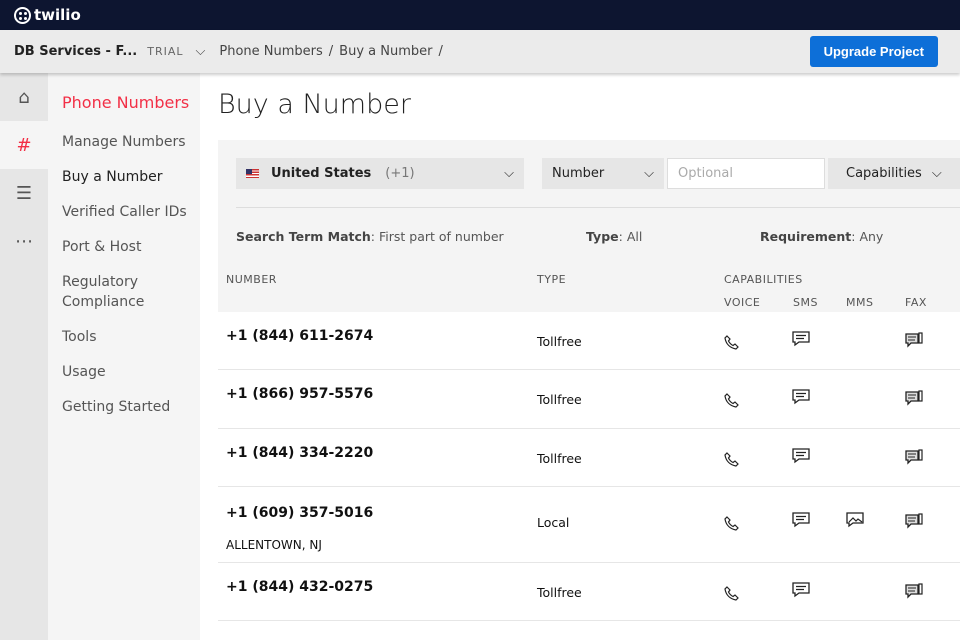 This screenshot has width=960, height=640. What do you see at coordinates (131, 247) in the screenshot?
I see `sidebar-item-port-host: Port & Host` at bounding box center [131, 247].